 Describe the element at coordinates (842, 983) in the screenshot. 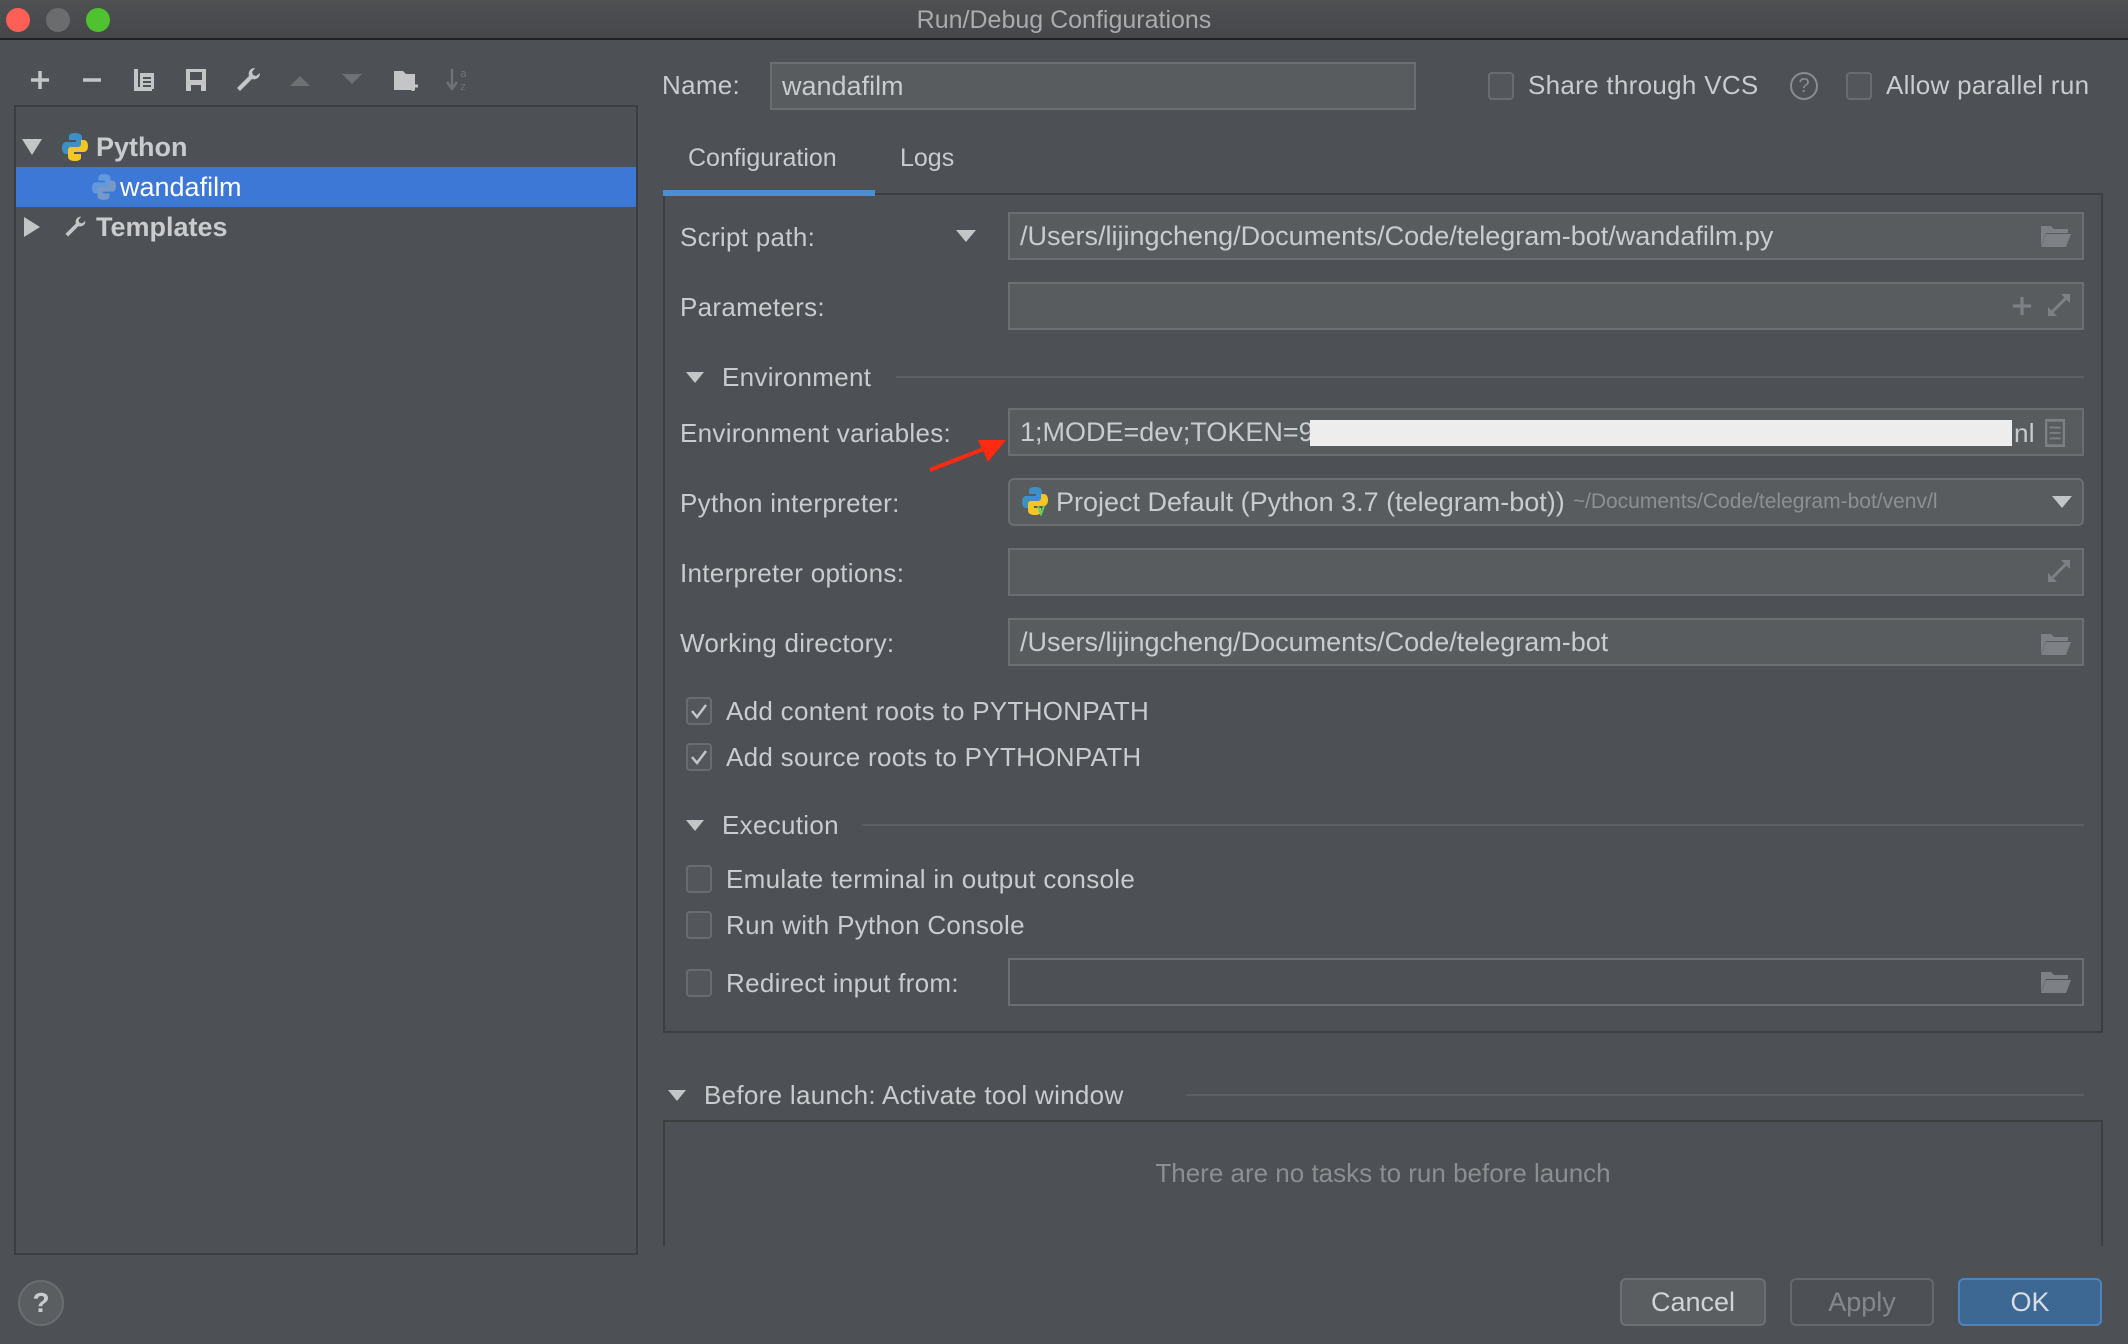

I see `redirect-input-label: Redirect input from:` at that location.